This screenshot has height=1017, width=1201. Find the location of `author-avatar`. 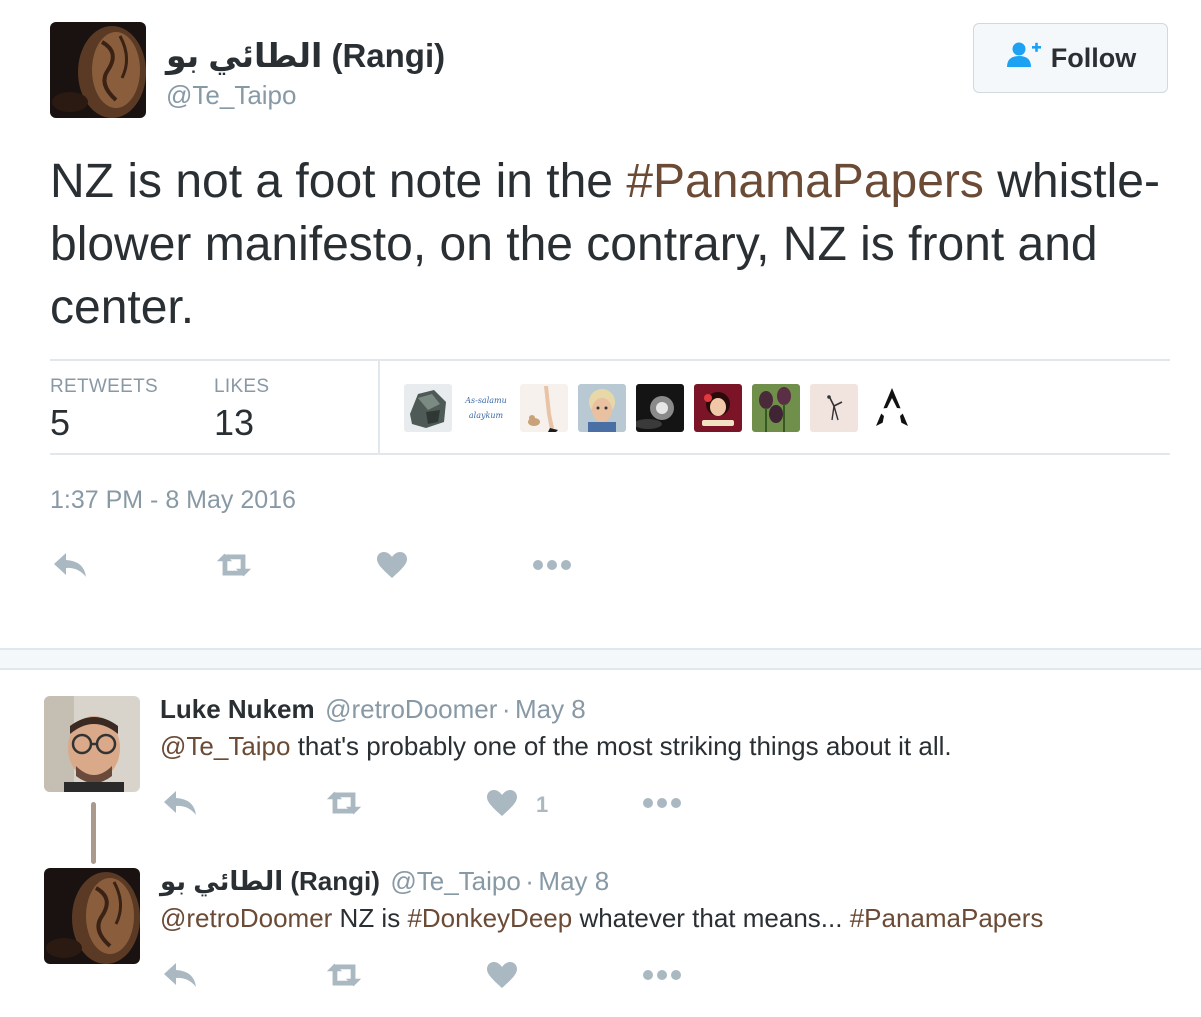

author-avatar is located at coordinates (98, 70).